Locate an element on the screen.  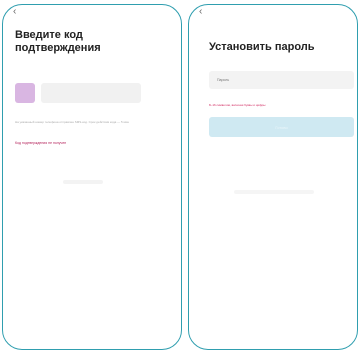
submit-button: Готово is located at coordinates (281, 127).